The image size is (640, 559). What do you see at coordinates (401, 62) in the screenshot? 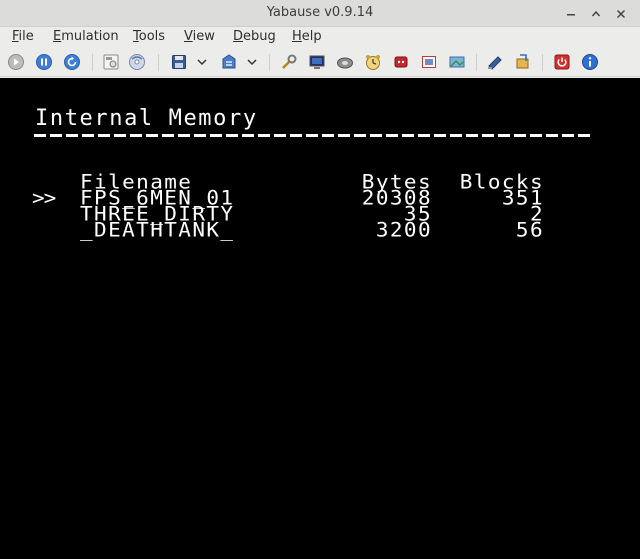
I see `cartridge-icon` at bounding box center [401, 62].